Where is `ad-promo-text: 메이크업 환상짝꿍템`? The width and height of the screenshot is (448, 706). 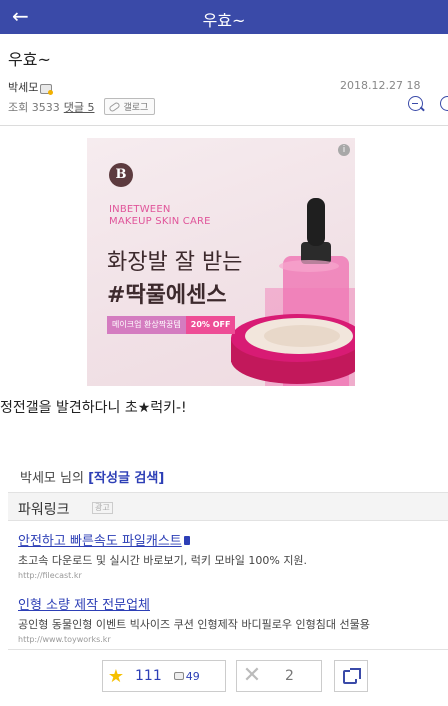
ad-promo-text: 메이크업 환상짝꿍템 is located at coordinates (146, 325).